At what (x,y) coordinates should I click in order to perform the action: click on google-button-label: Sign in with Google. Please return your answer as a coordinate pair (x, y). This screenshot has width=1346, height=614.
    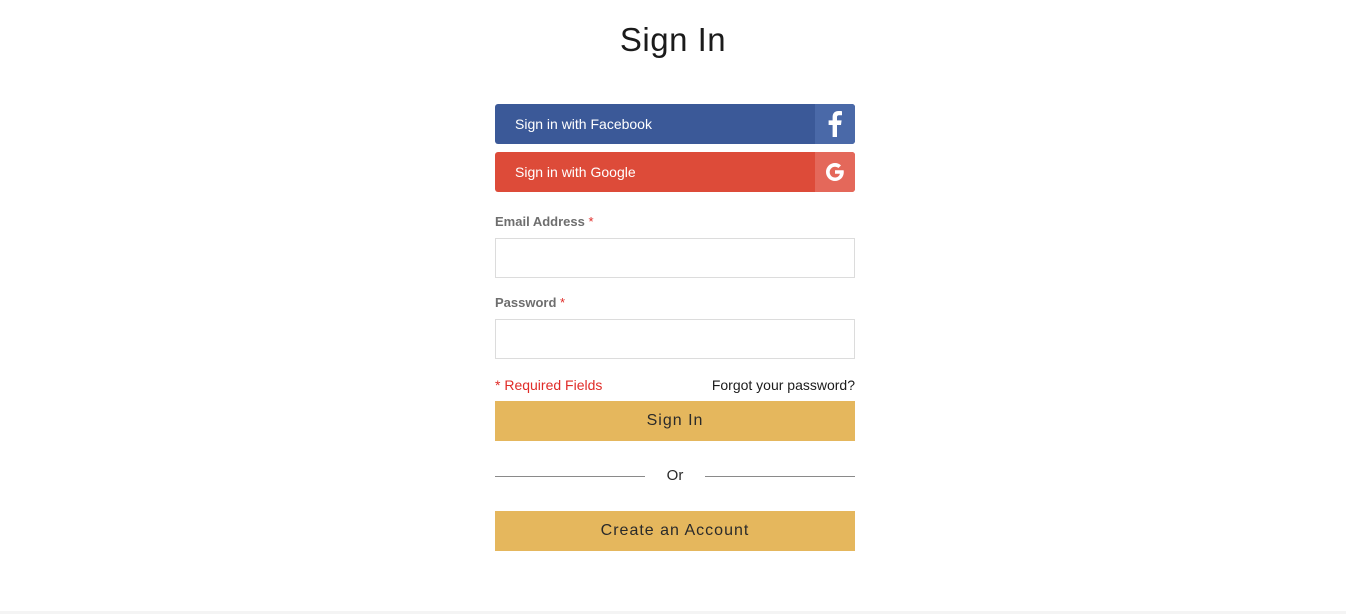
    Looking at the image, I should click on (575, 172).